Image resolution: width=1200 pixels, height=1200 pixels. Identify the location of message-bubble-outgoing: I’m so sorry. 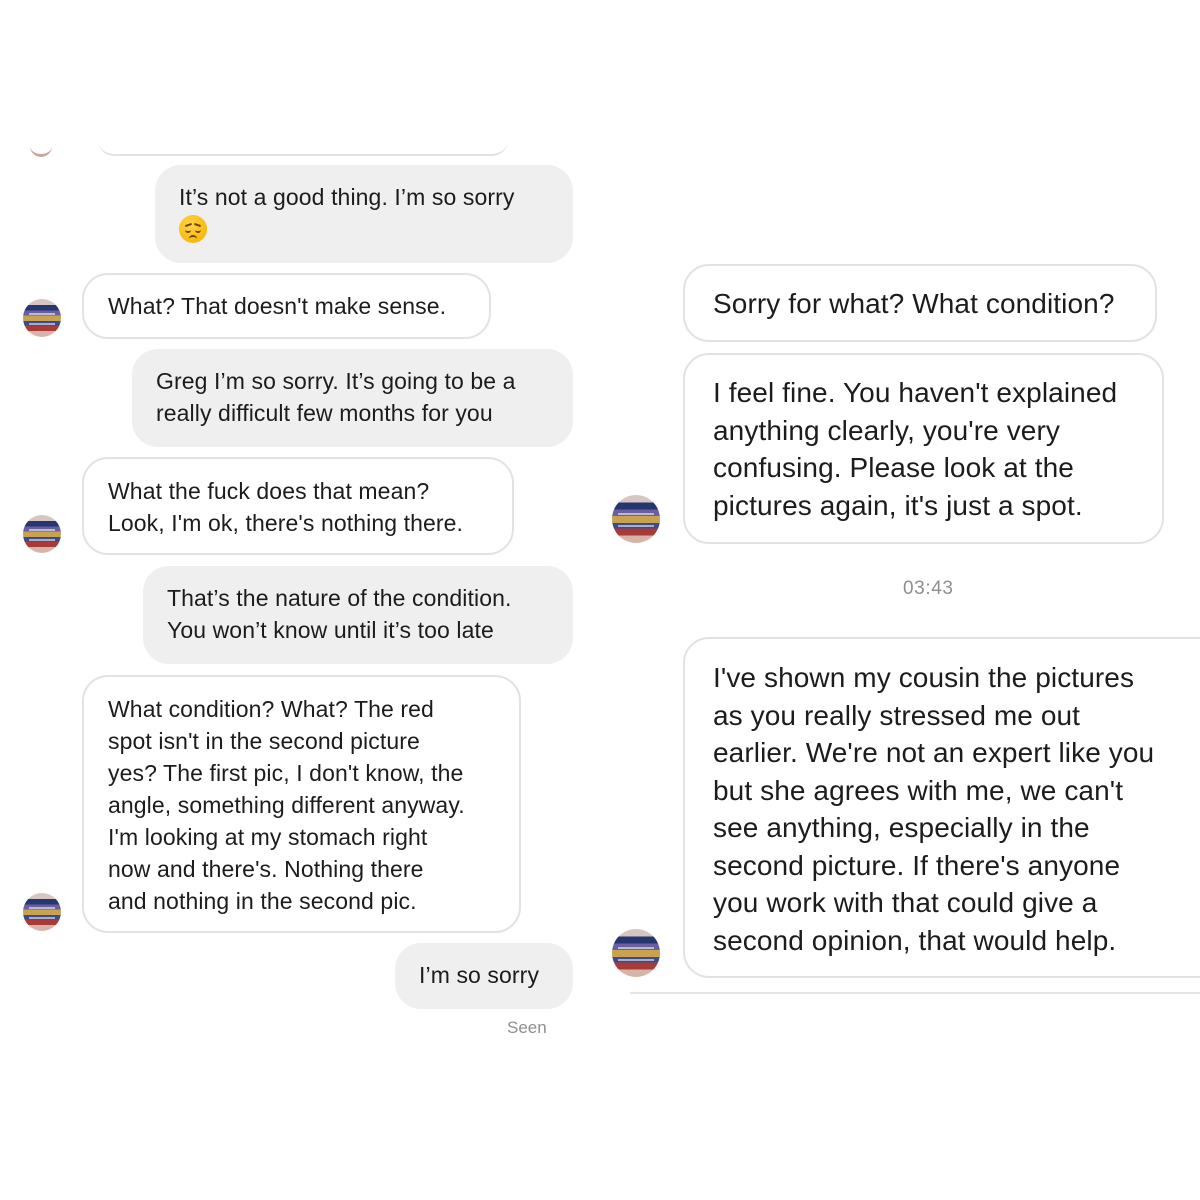
(484, 976).